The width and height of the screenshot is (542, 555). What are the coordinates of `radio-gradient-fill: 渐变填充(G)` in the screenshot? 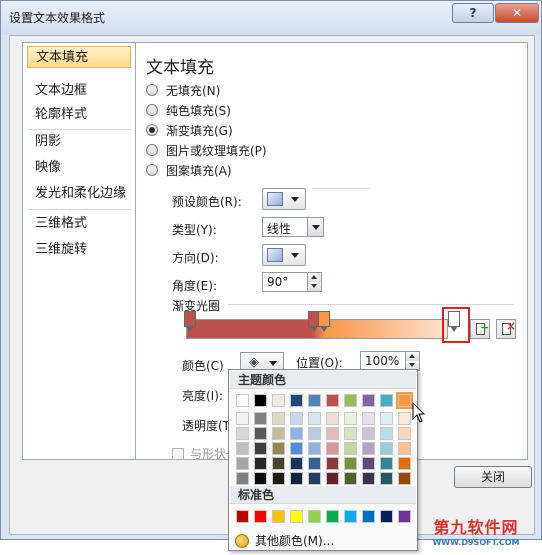 It's located at (189, 130).